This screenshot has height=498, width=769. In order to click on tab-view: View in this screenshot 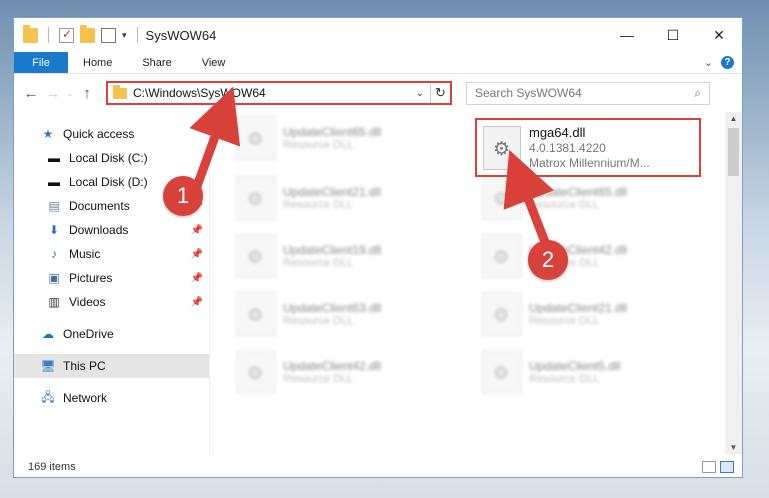, I will do `click(214, 62)`.